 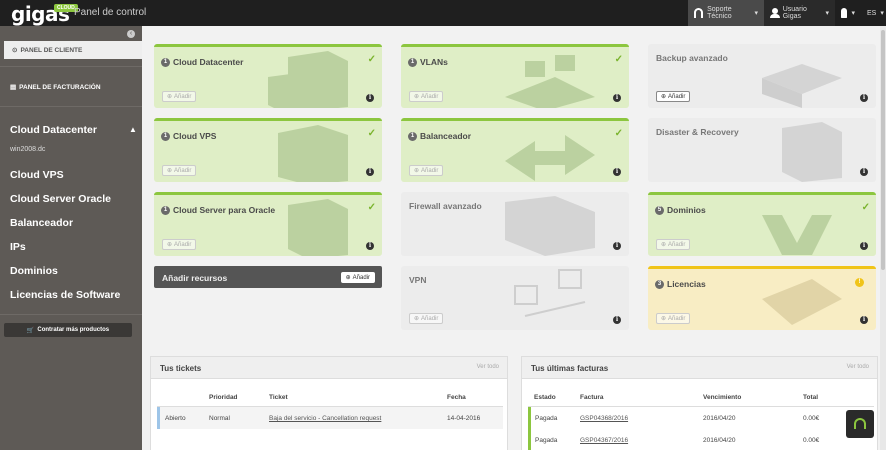 What do you see at coordinates (701, 439) in the screenshot?
I see `table-row: Pagada GSP04367/2016 2016/04/20 0.00€` at bounding box center [701, 439].